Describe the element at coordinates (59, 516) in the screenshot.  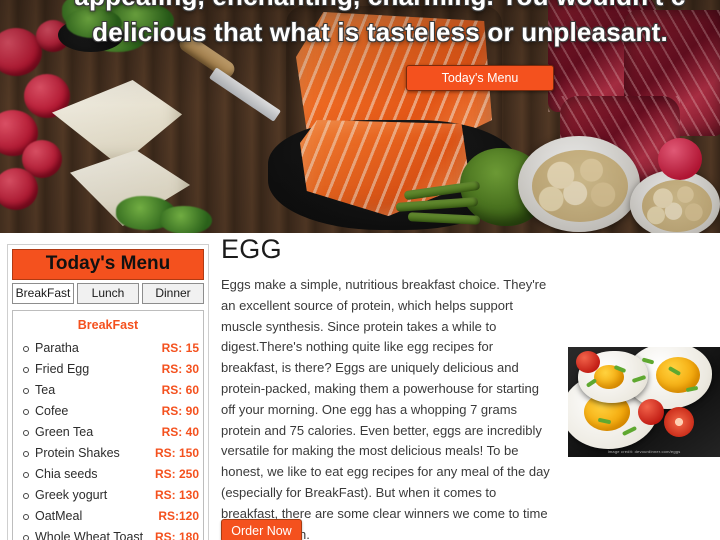
I see `item-name: OatMeal` at that location.